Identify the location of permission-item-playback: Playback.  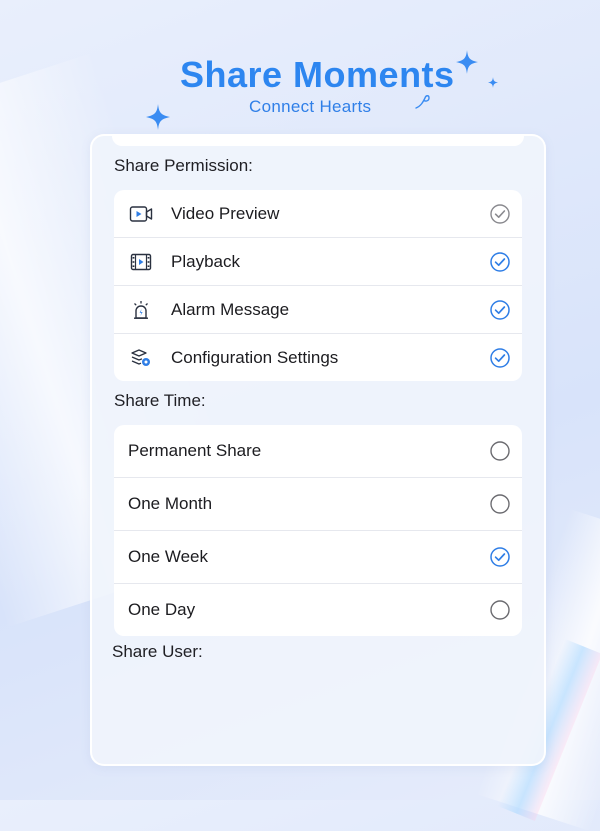
(318, 262).